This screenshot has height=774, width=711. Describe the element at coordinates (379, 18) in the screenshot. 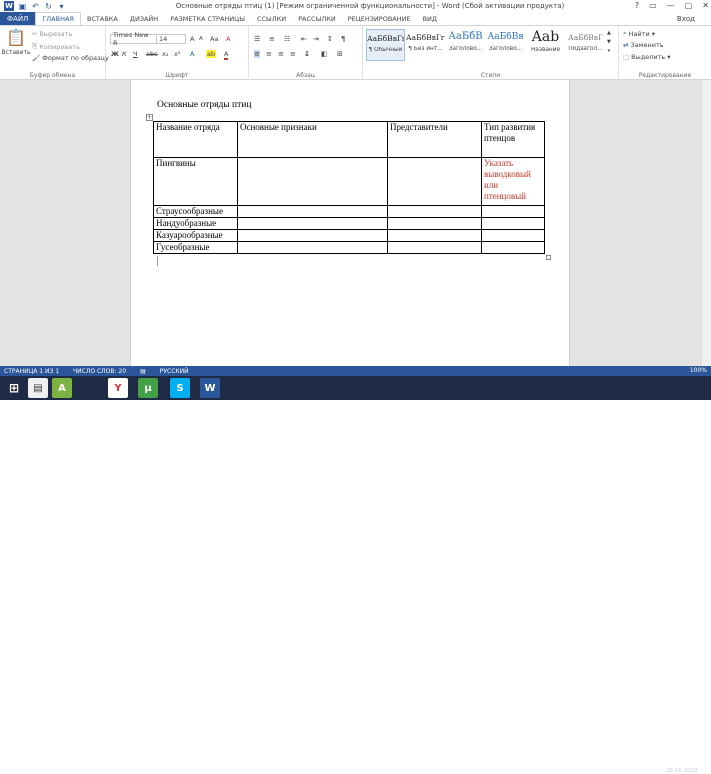

I see `tab-review: РЕЦЕНЗИРОВАНИЕ` at that location.